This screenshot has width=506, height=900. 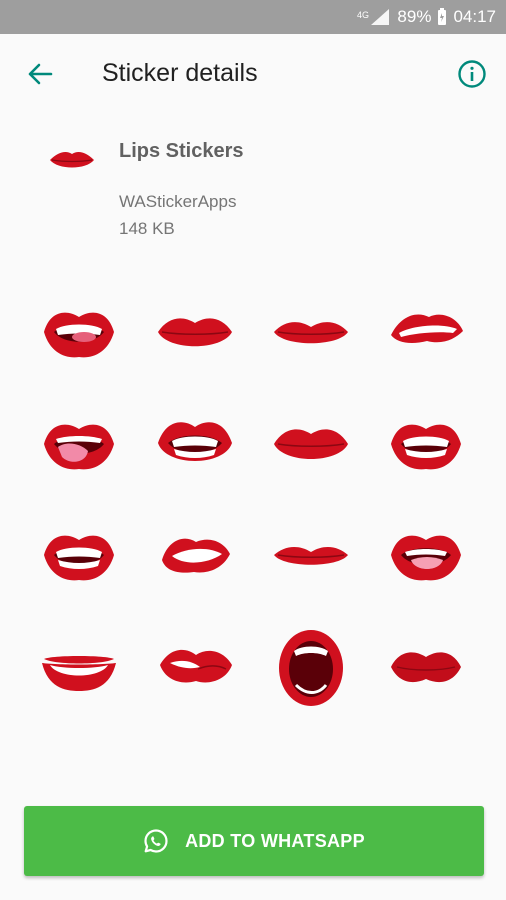 What do you see at coordinates (156, 841) in the screenshot?
I see `whatsapp-icon` at bounding box center [156, 841].